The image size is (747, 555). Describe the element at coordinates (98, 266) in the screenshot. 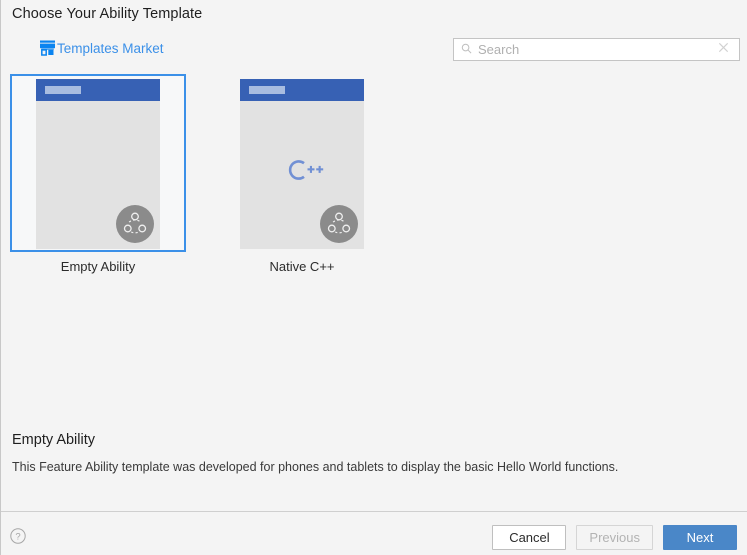

I see `template-card-label: Empty Ability` at that location.